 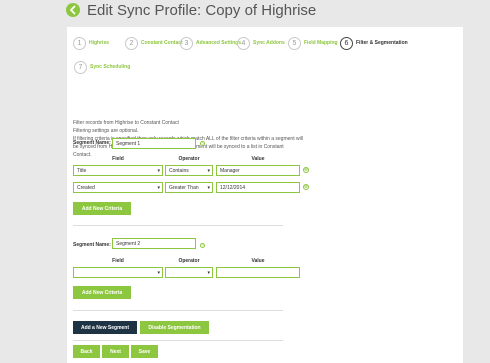 What do you see at coordinates (82, 171) in the screenshot?
I see `field-select-value: Title` at bounding box center [82, 171].